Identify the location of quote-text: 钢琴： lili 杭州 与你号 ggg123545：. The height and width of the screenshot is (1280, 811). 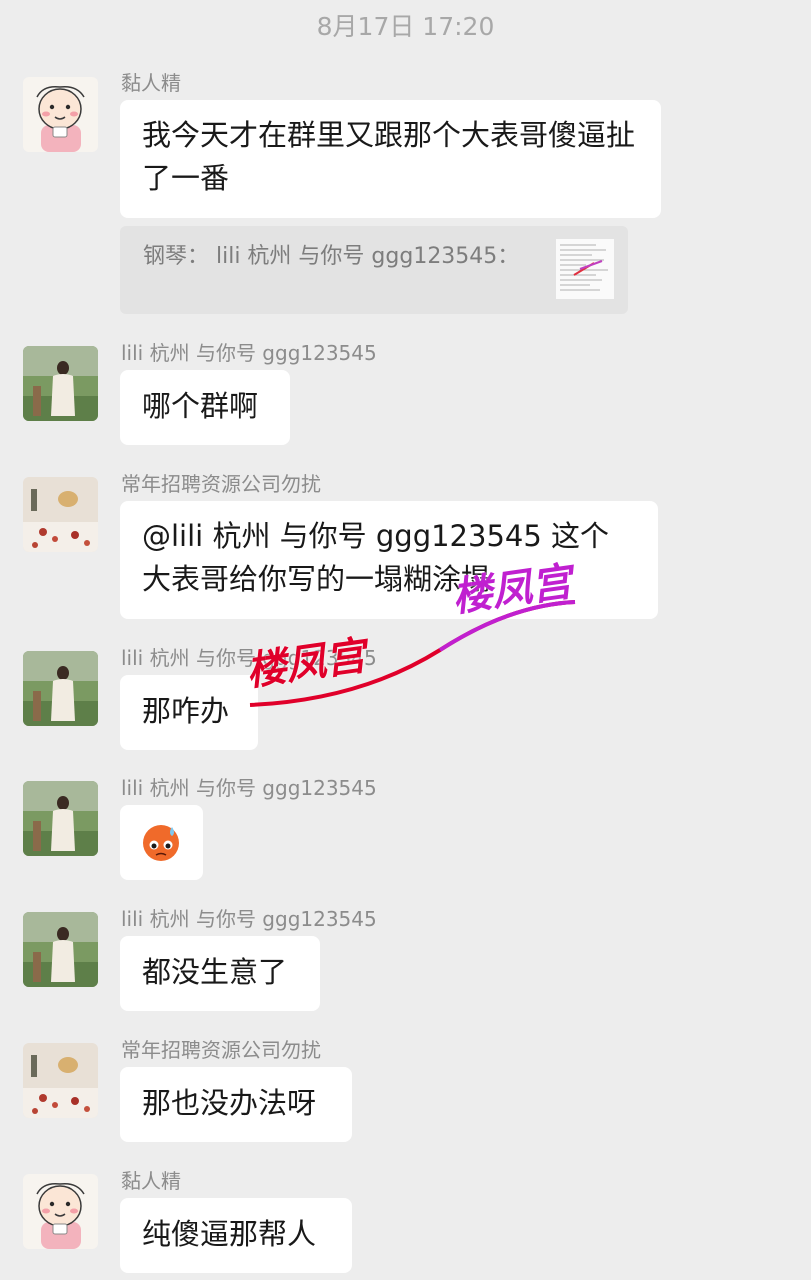
(331, 256).